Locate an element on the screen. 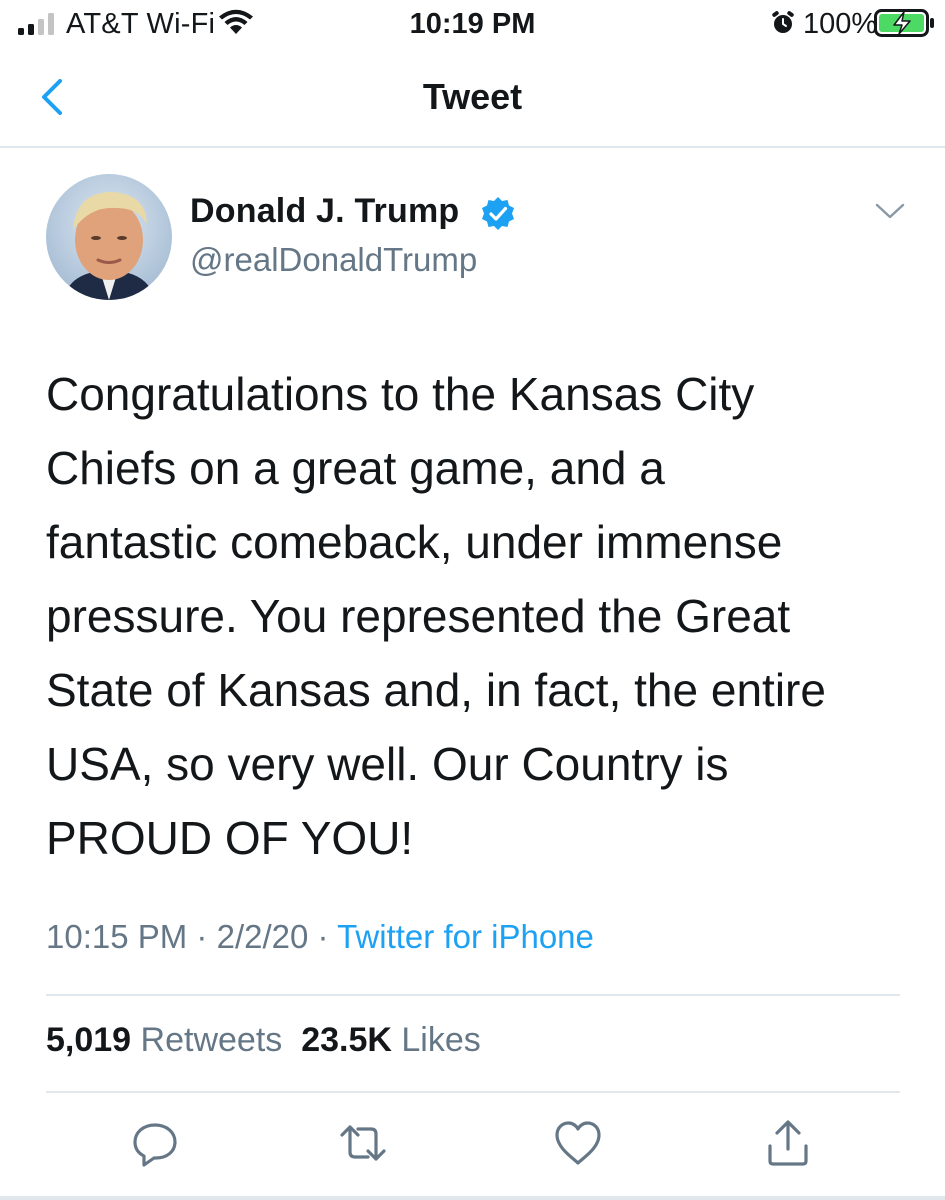  reply-button is located at coordinates (155, 1143).